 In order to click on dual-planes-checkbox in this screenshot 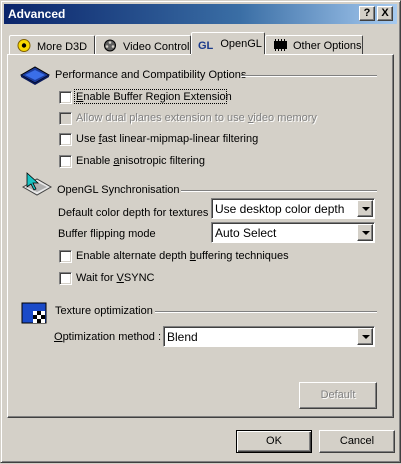, I will do `click(65, 118)`.